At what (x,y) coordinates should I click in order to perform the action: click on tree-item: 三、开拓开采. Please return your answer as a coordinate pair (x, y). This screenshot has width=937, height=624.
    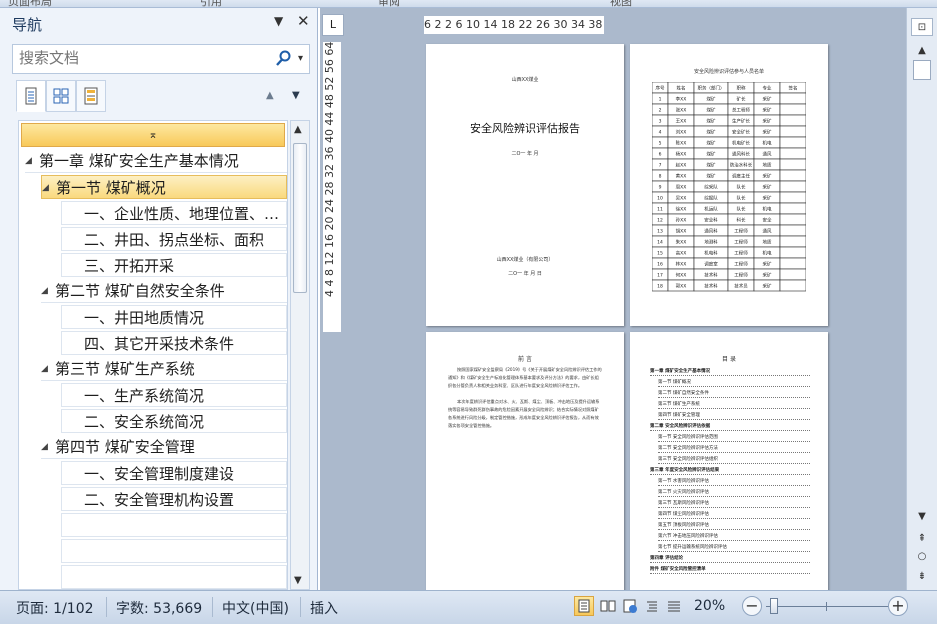
    Looking at the image, I should click on (174, 265).